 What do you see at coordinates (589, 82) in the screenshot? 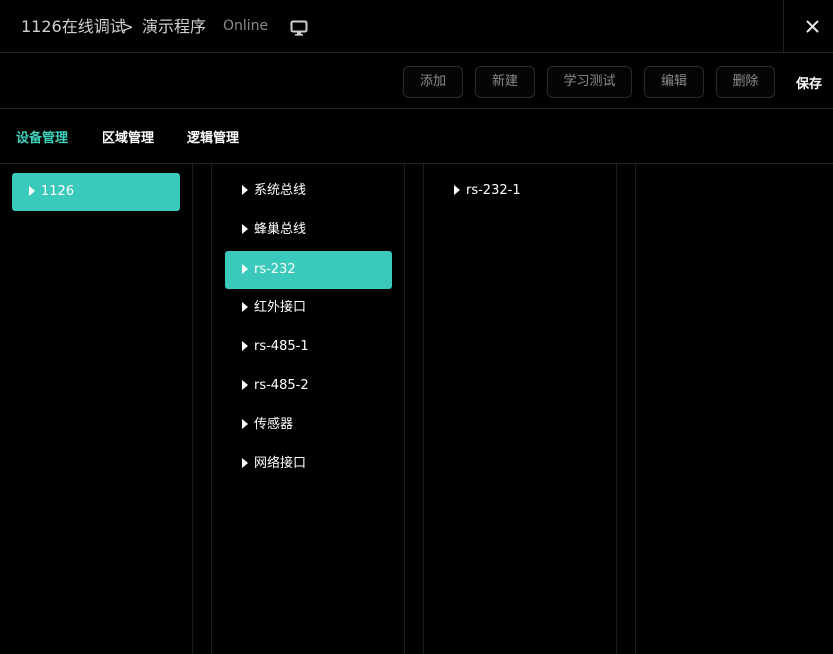
I see `learn-test-button: 学习测试` at bounding box center [589, 82].